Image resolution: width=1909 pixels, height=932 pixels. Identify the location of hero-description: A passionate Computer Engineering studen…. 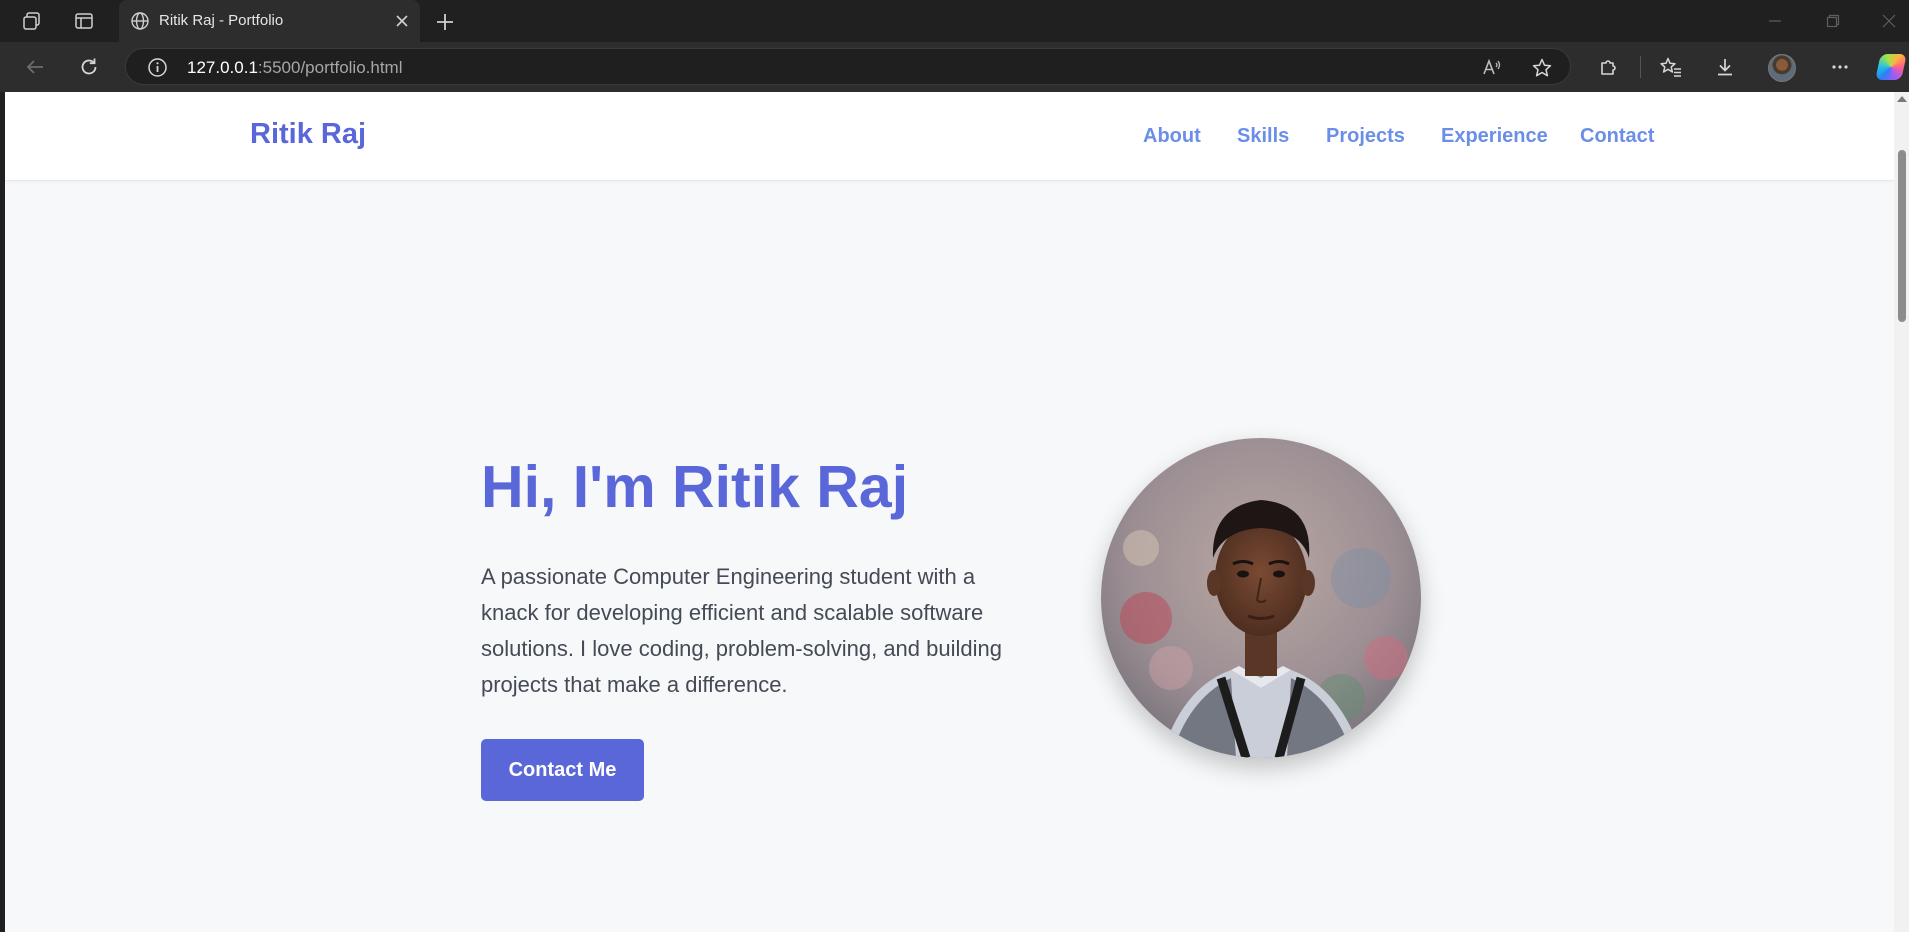
(741, 630).